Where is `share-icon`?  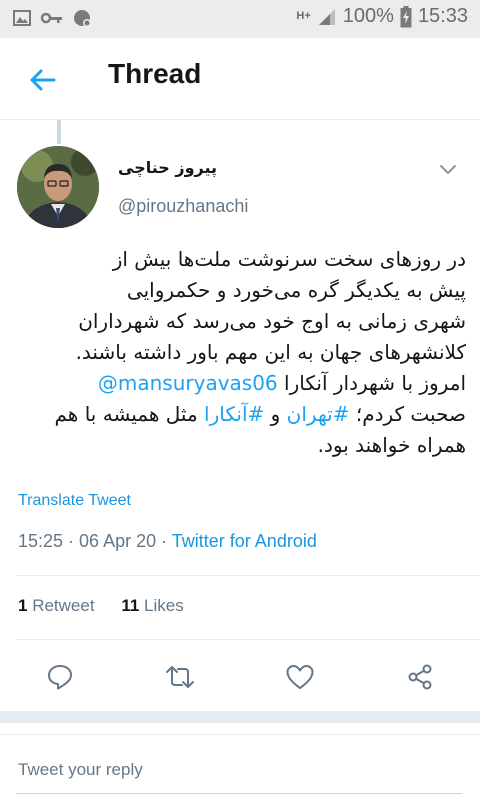
share-icon is located at coordinates (420, 677).